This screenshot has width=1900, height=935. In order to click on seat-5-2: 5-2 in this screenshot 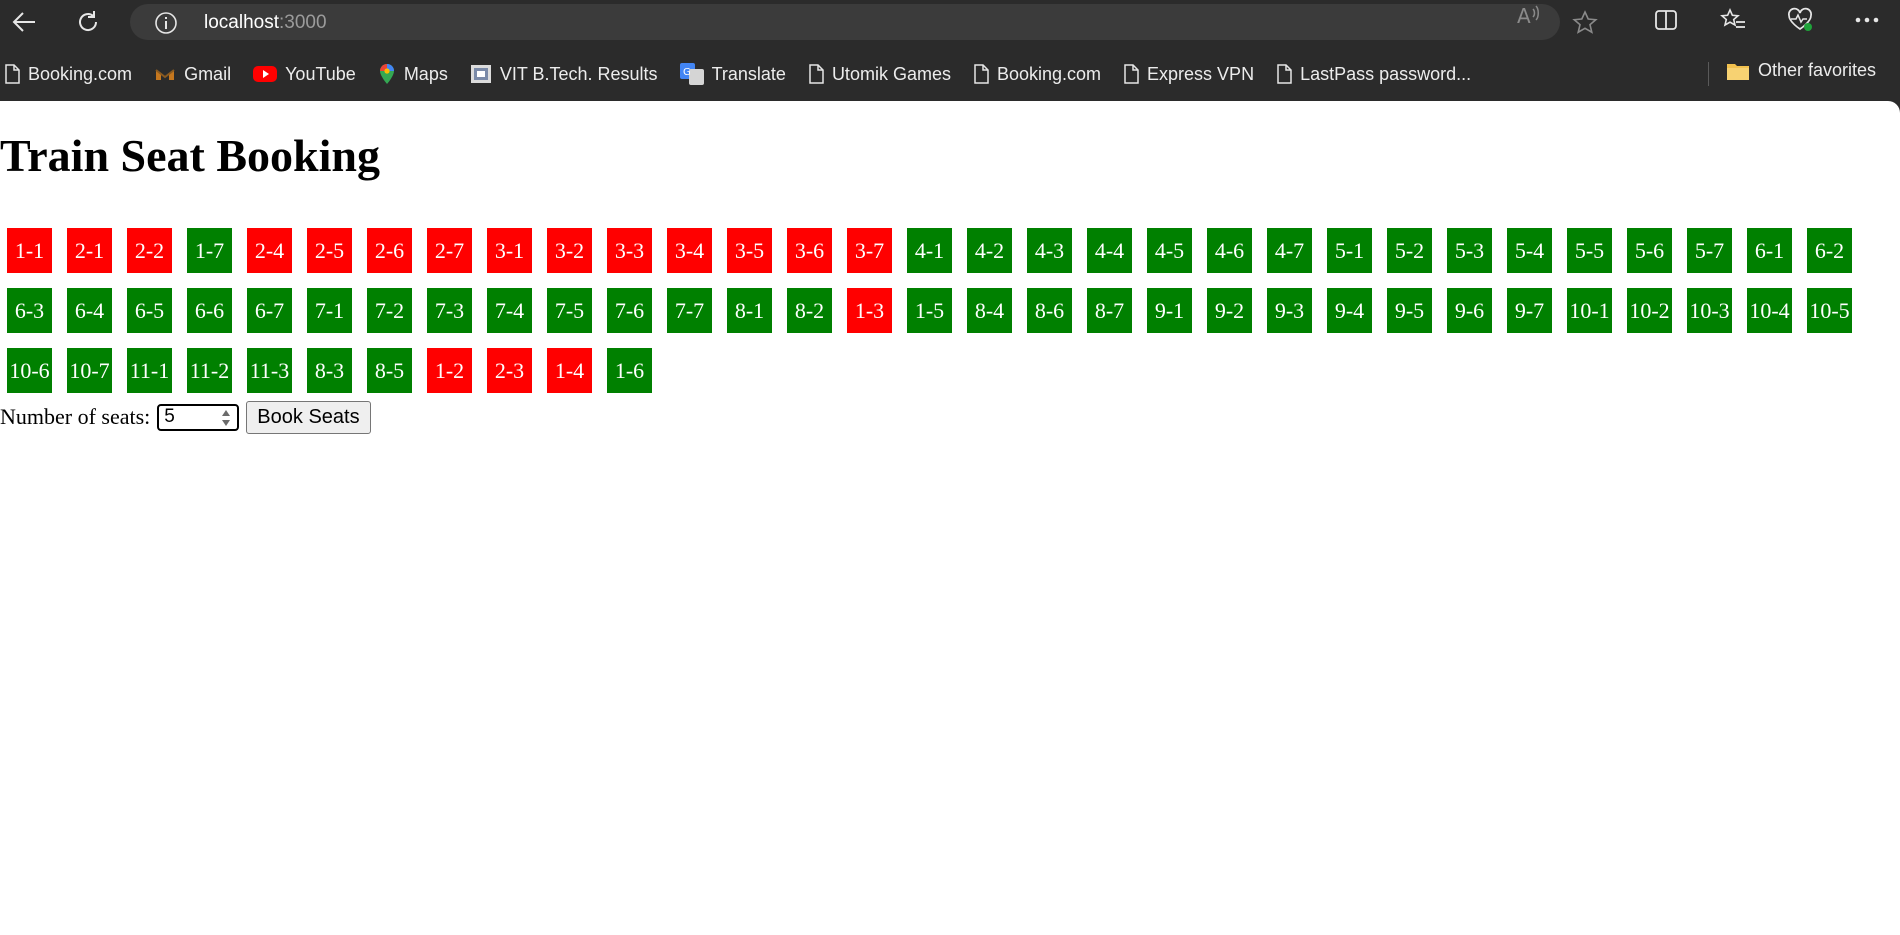, I will do `click(1409, 250)`.